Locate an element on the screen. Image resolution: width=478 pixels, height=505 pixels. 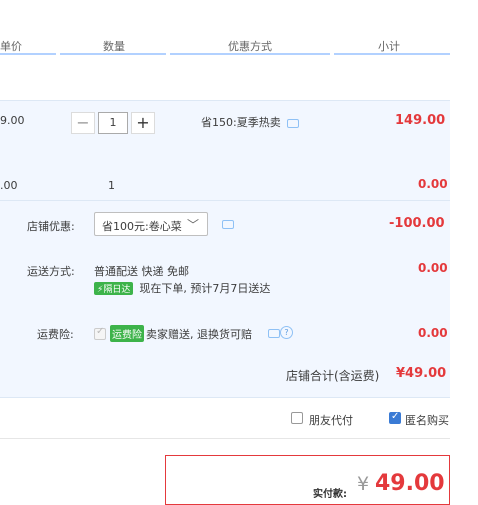
shop-total-label: 店铺合计(含运费) is located at coordinates (333, 376).